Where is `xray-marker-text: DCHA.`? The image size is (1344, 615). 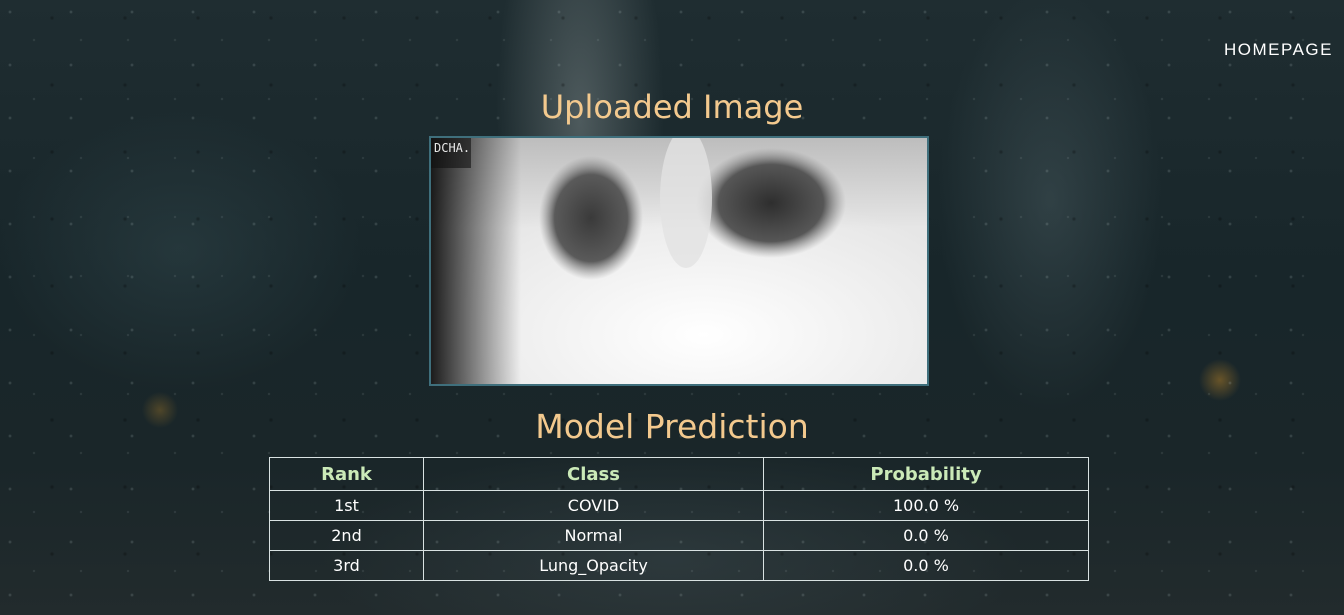 xray-marker-text: DCHA. is located at coordinates (452, 148).